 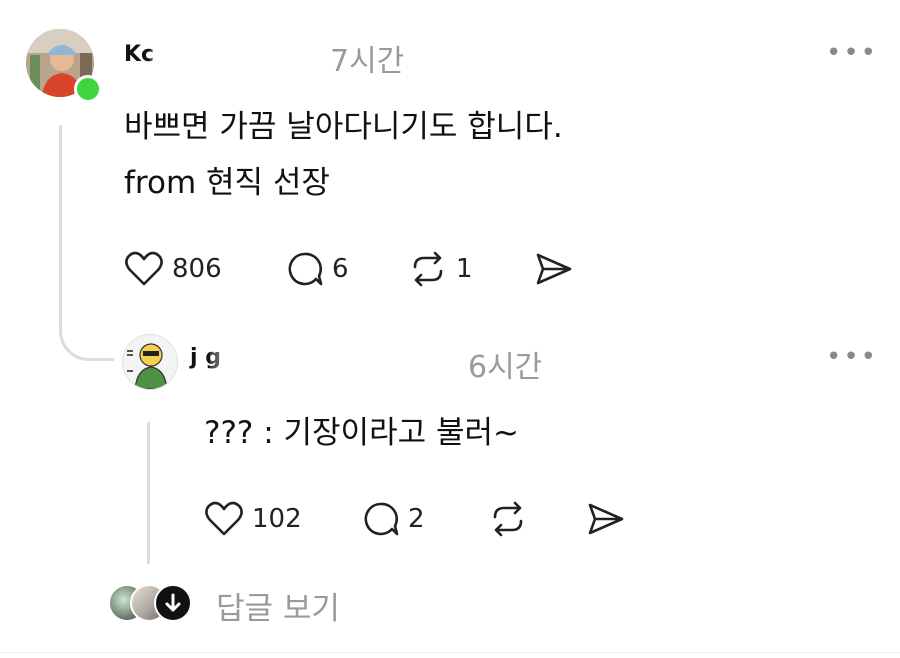 I want to click on repost-count: 1, so click(x=464, y=269).